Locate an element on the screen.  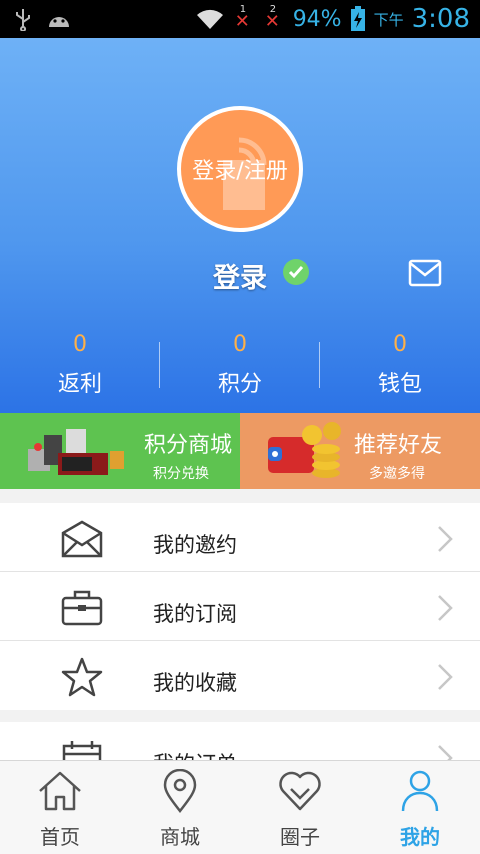
promo-title: 积分商城 is located at coordinates (188, 445).